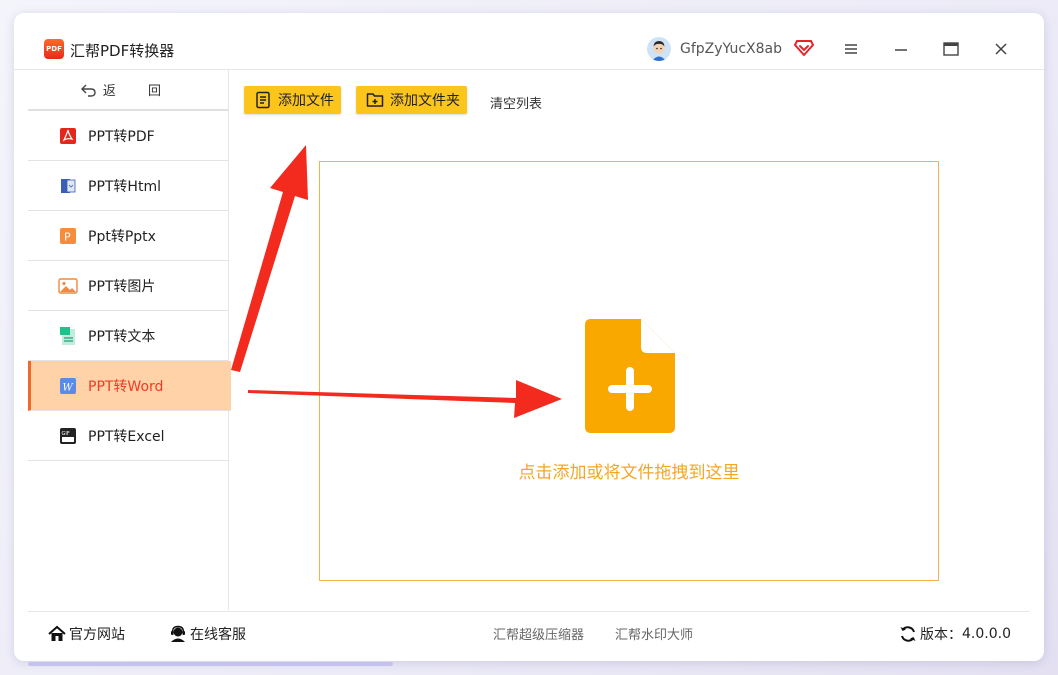 The image size is (1058, 675). Describe the element at coordinates (375, 100) in the screenshot. I see `add-folder-icon` at that location.